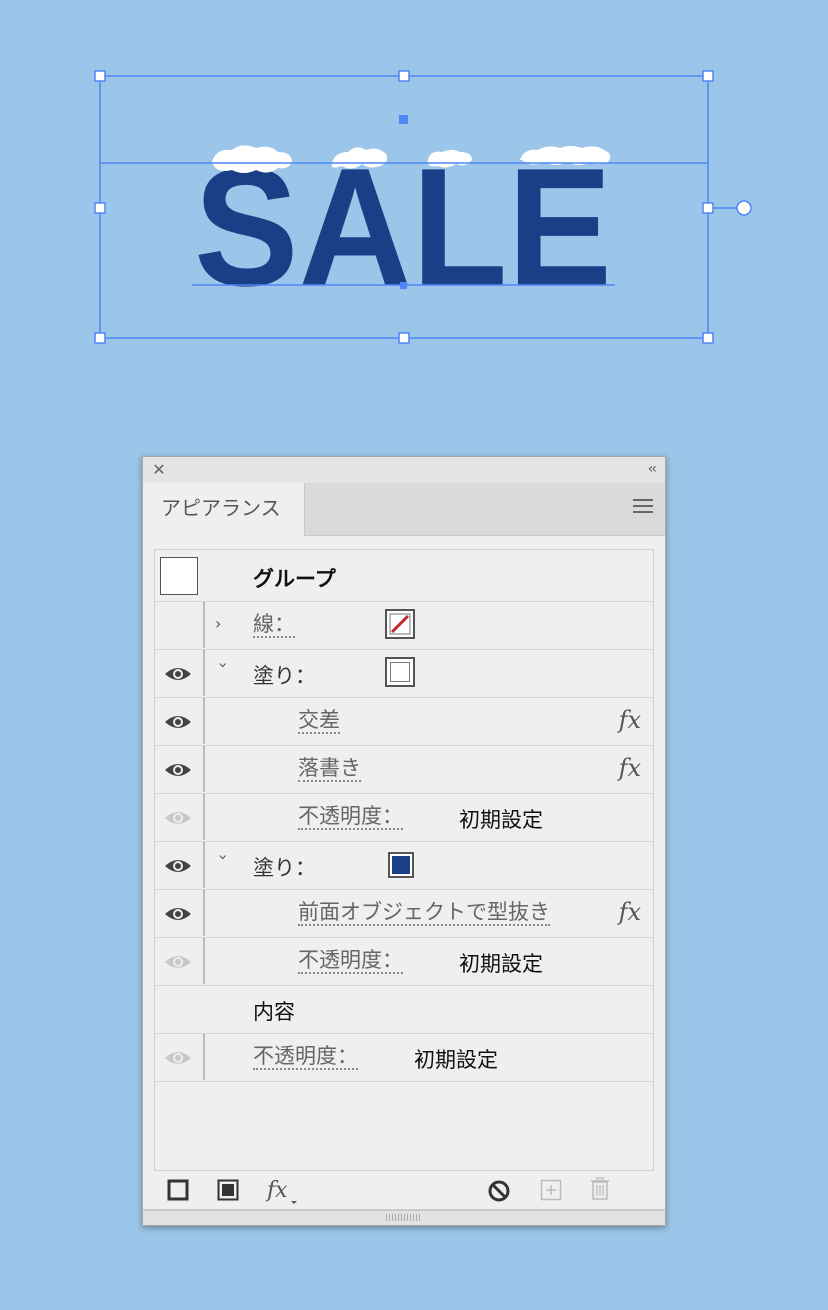 The image size is (828, 1310). Describe the element at coordinates (223, 624) in the screenshot. I see `chevron-right-icon: ›` at that location.